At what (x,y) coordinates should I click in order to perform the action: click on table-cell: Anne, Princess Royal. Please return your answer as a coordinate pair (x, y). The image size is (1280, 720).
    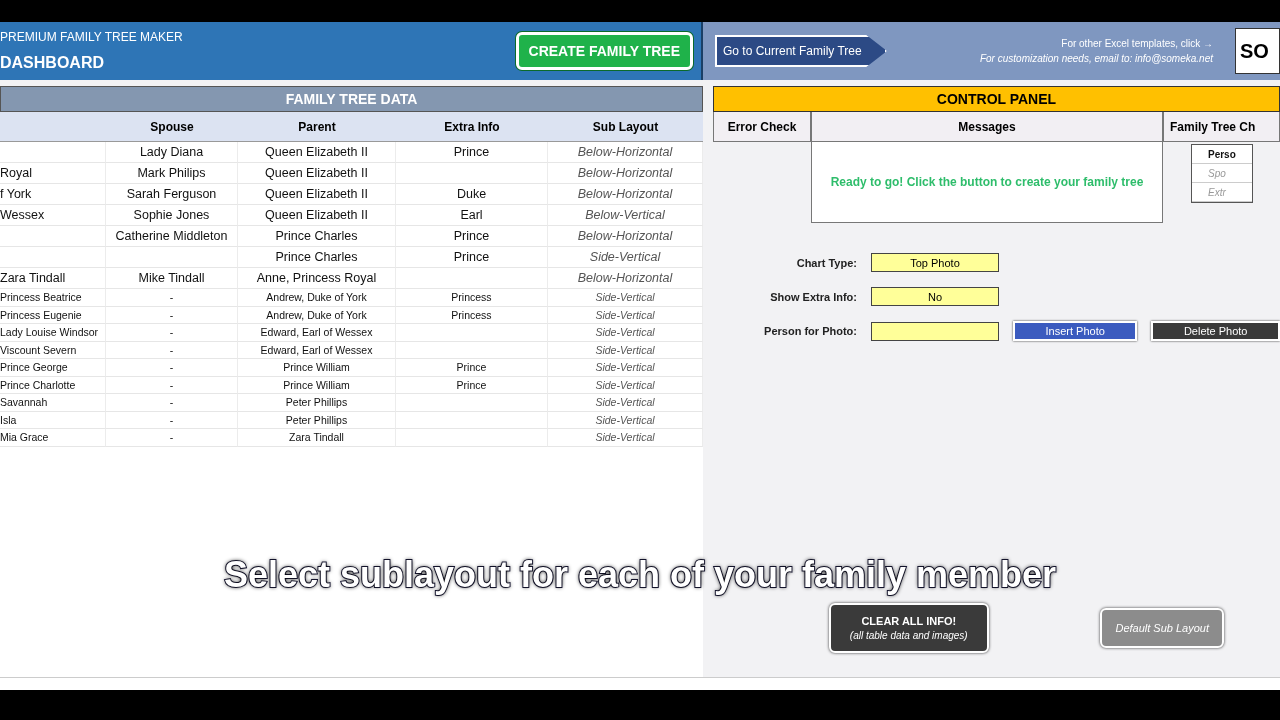
    Looking at the image, I should click on (317, 278).